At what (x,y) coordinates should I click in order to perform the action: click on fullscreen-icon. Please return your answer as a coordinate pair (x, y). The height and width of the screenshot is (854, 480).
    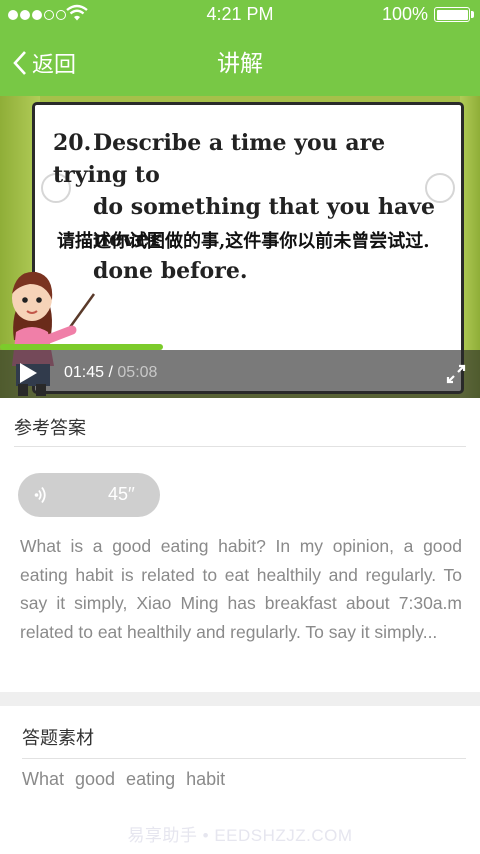
    Looking at the image, I should click on (456, 374).